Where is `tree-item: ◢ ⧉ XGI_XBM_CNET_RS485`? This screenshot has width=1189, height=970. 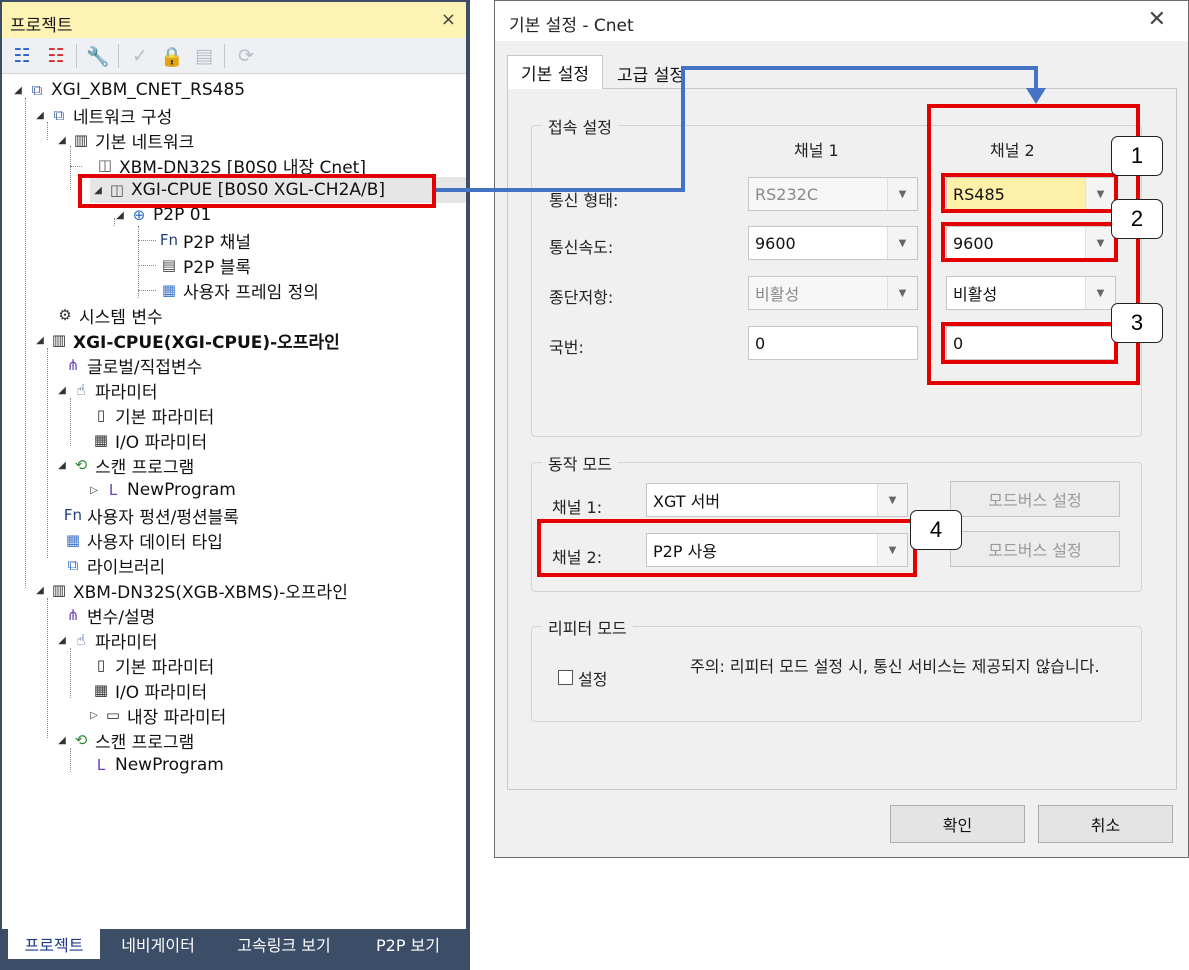 tree-item: ◢ ⧉ XGI_XBM_CNET_RS485 is located at coordinates (127, 90).